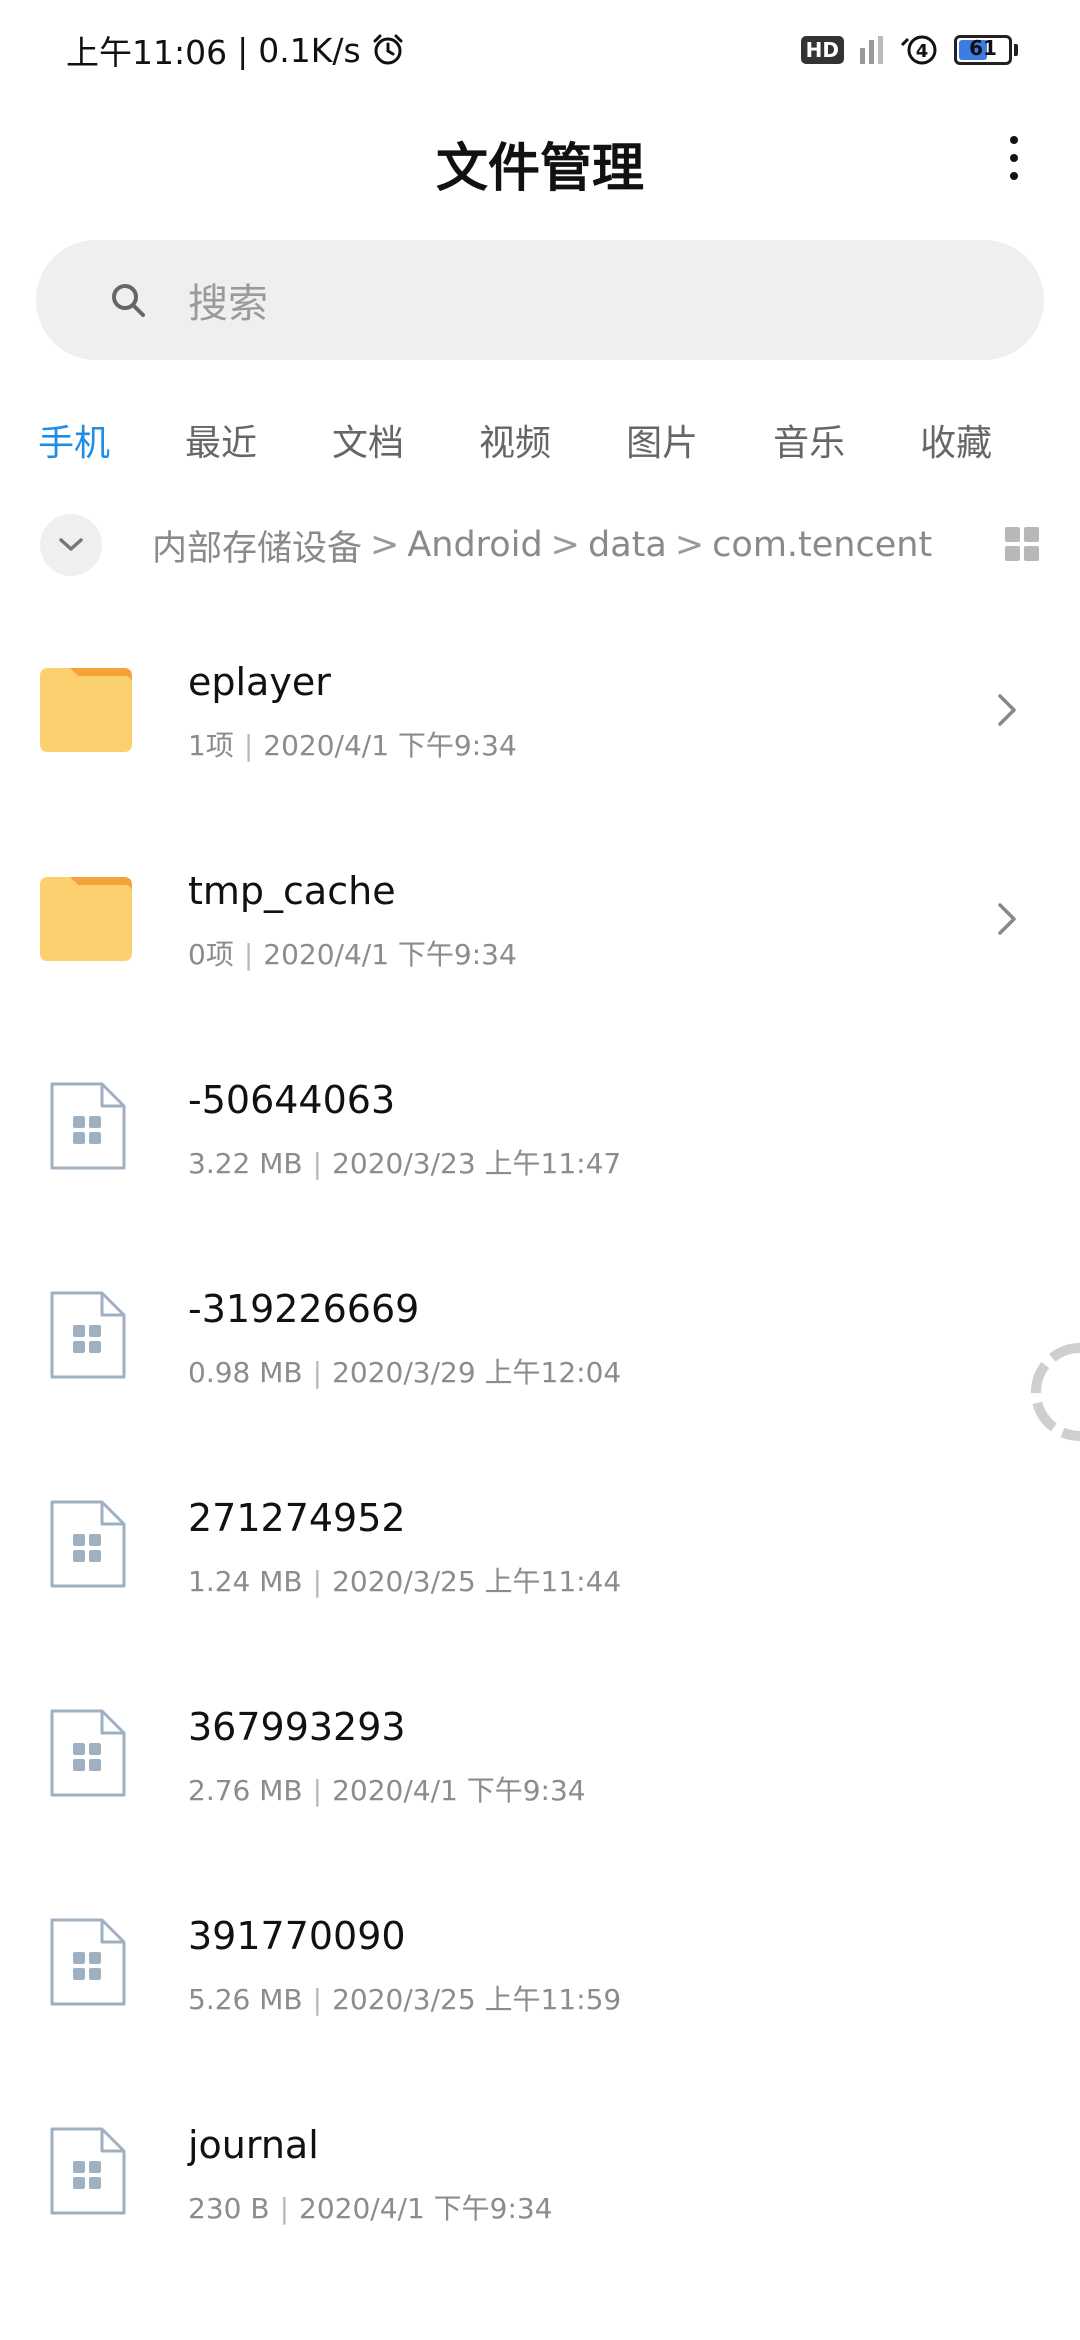  I want to click on file-name: -319226669, so click(304, 1309).